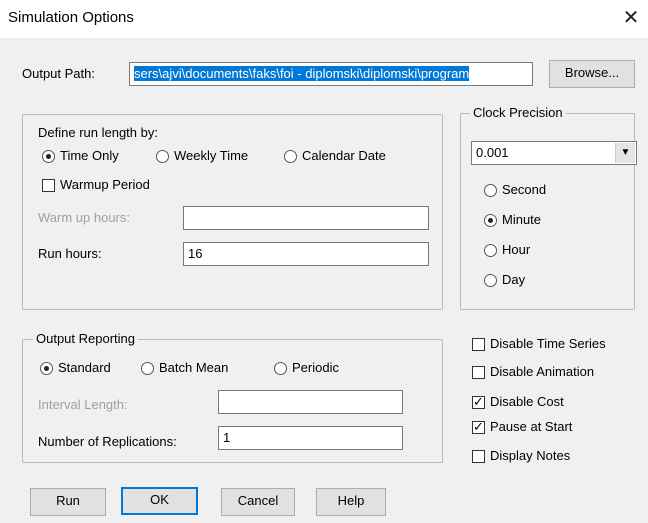 The width and height of the screenshot is (648, 523). Describe the element at coordinates (351, 502) in the screenshot. I see `help-button: Help` at that location.